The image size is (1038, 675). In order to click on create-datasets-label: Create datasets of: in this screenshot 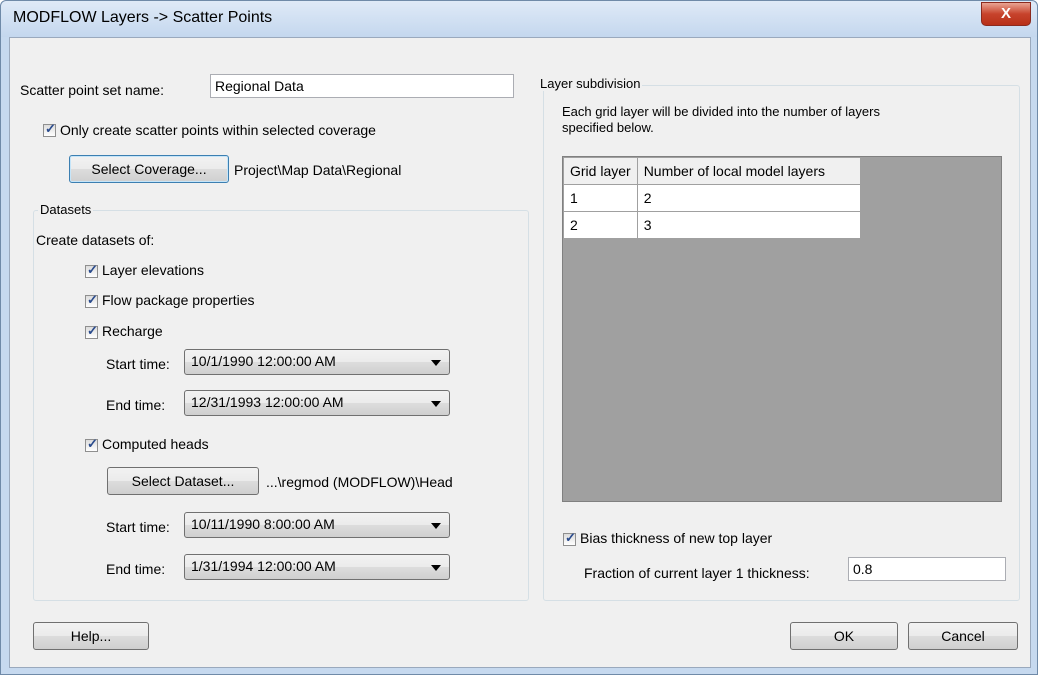, I will do `click(95, 240)`.